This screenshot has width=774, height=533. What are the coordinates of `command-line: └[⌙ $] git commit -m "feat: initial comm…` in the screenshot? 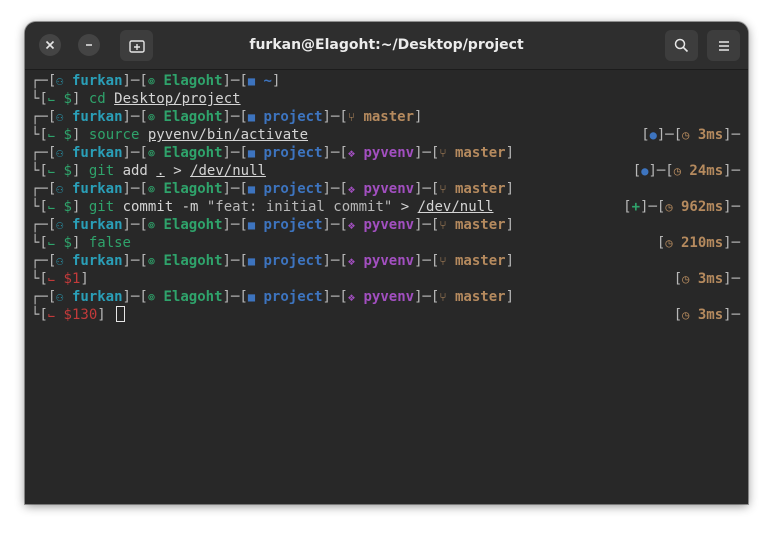 It's located at (385, 207).